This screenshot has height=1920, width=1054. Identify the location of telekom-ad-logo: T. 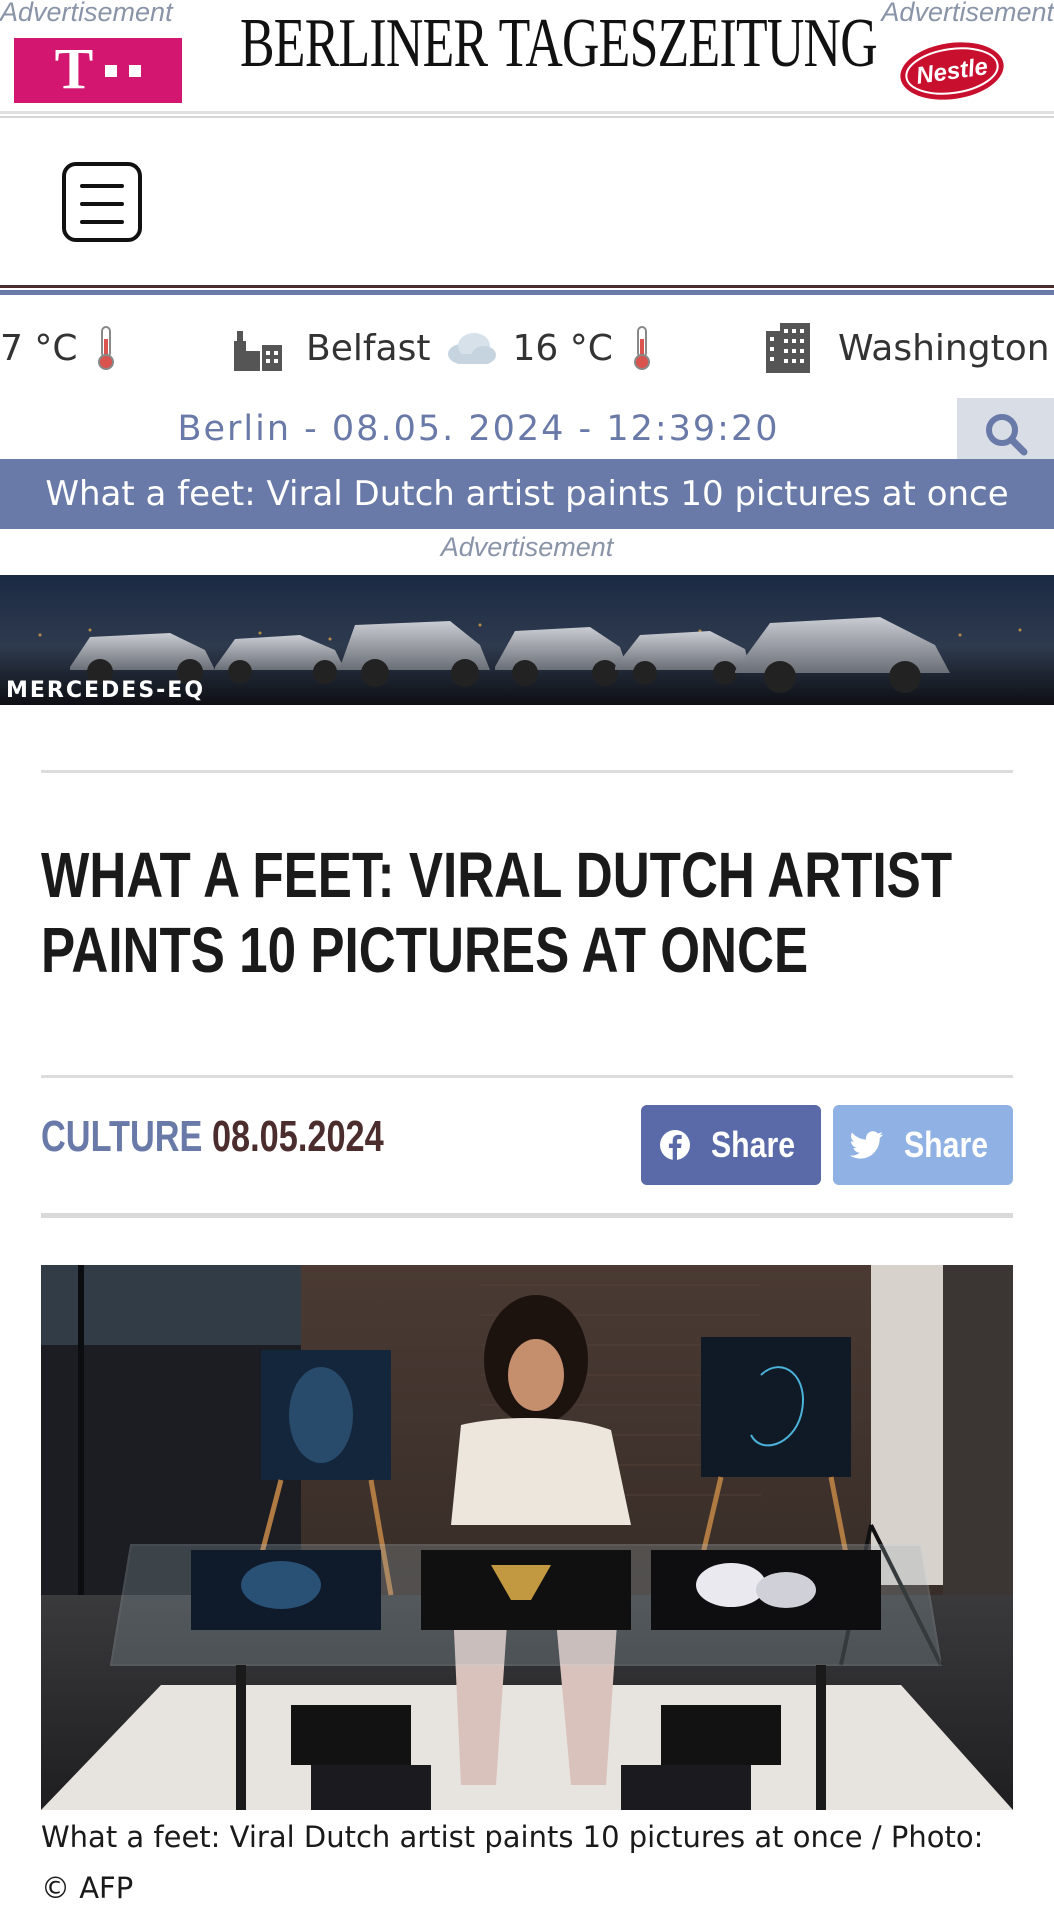
(98, 70).